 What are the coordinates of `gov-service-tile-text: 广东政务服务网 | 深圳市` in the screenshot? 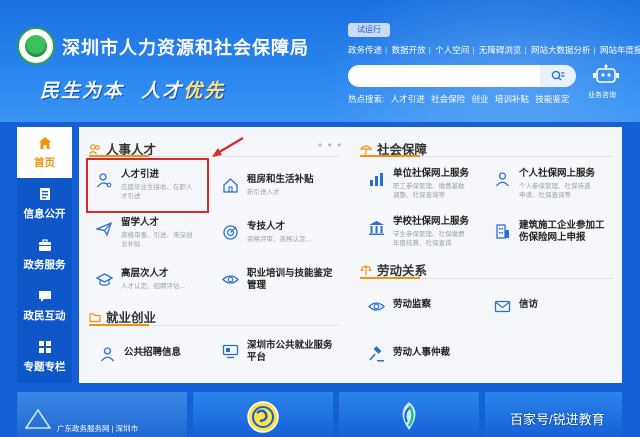 It's located at (98, 428).